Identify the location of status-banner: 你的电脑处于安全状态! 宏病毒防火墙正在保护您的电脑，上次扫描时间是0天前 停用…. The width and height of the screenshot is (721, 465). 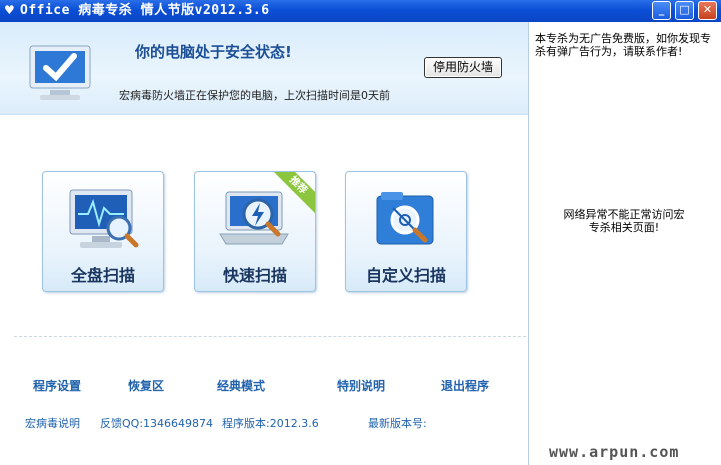
(264, 68).